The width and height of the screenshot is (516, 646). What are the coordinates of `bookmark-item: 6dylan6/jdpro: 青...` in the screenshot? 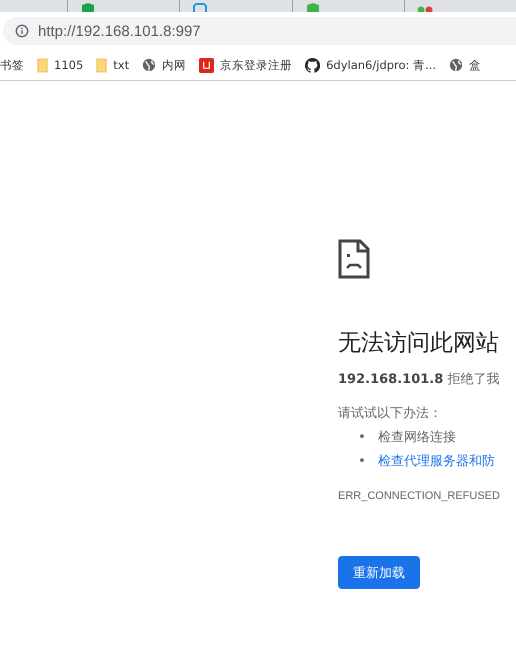 It's located at (381, 65).